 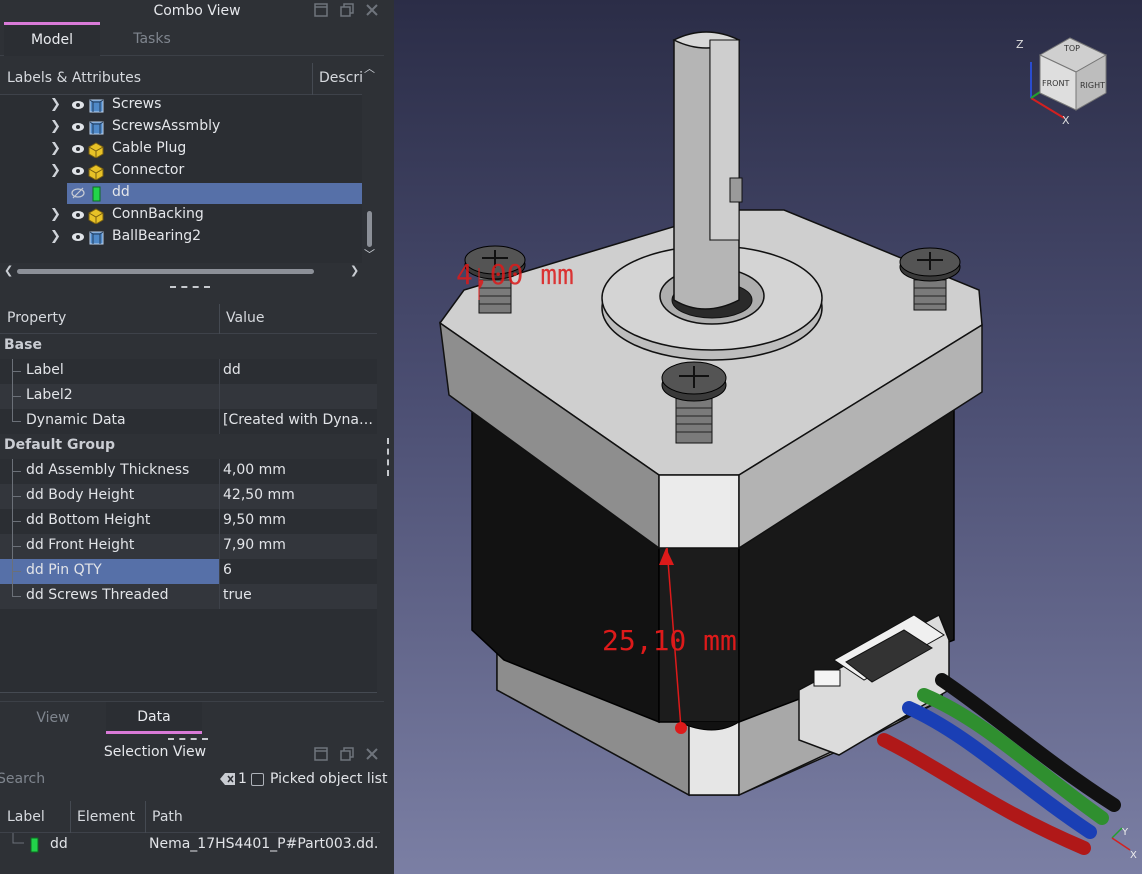 What do you see at coordinates (181, 172) in the screenshot?
I see `tree-item-connector: ❯ Connector` at bounding box center [181, 172].